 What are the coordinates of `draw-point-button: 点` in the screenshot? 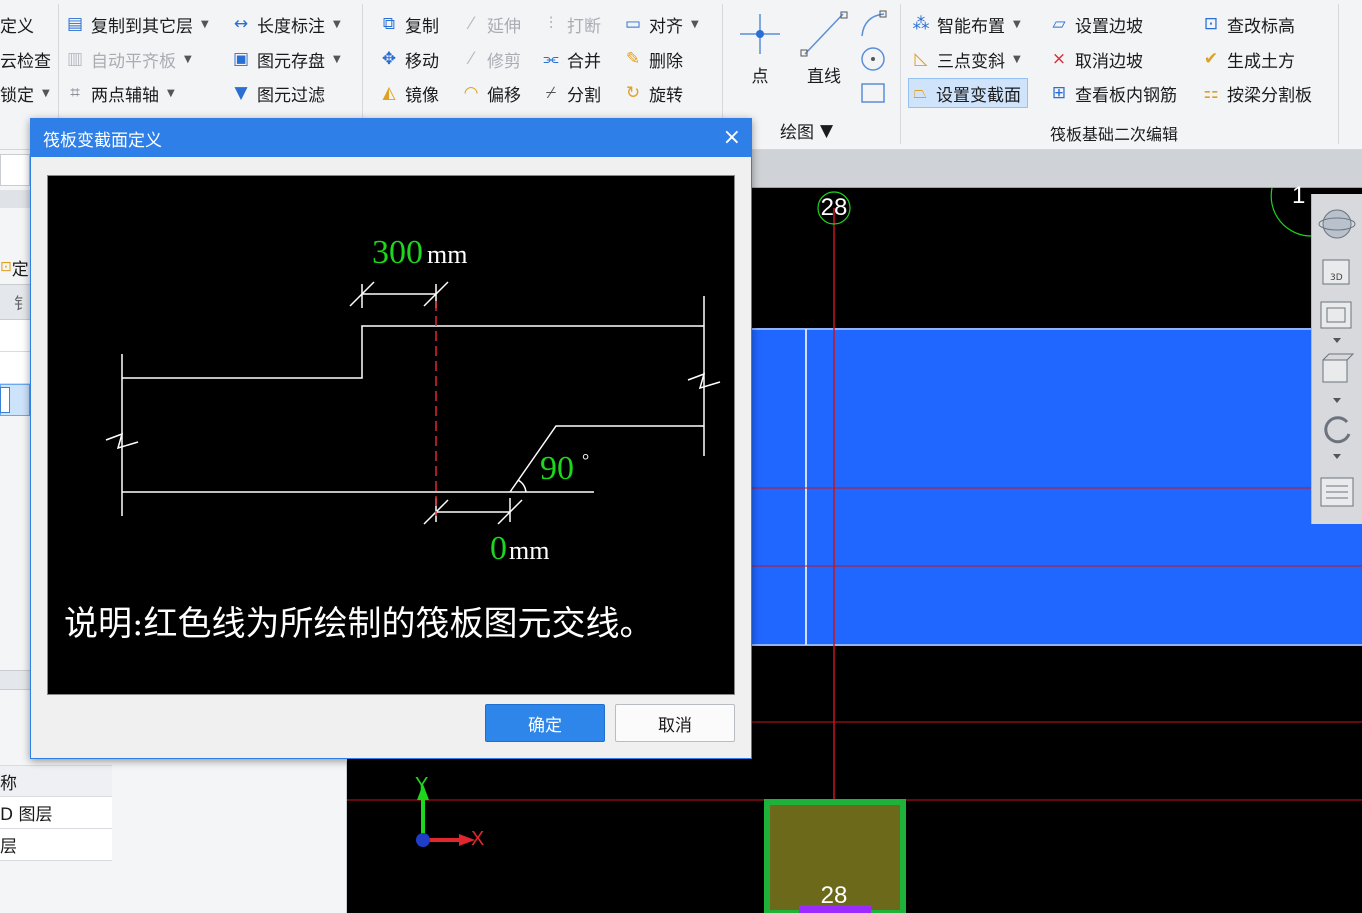 It's located at (760, 48).